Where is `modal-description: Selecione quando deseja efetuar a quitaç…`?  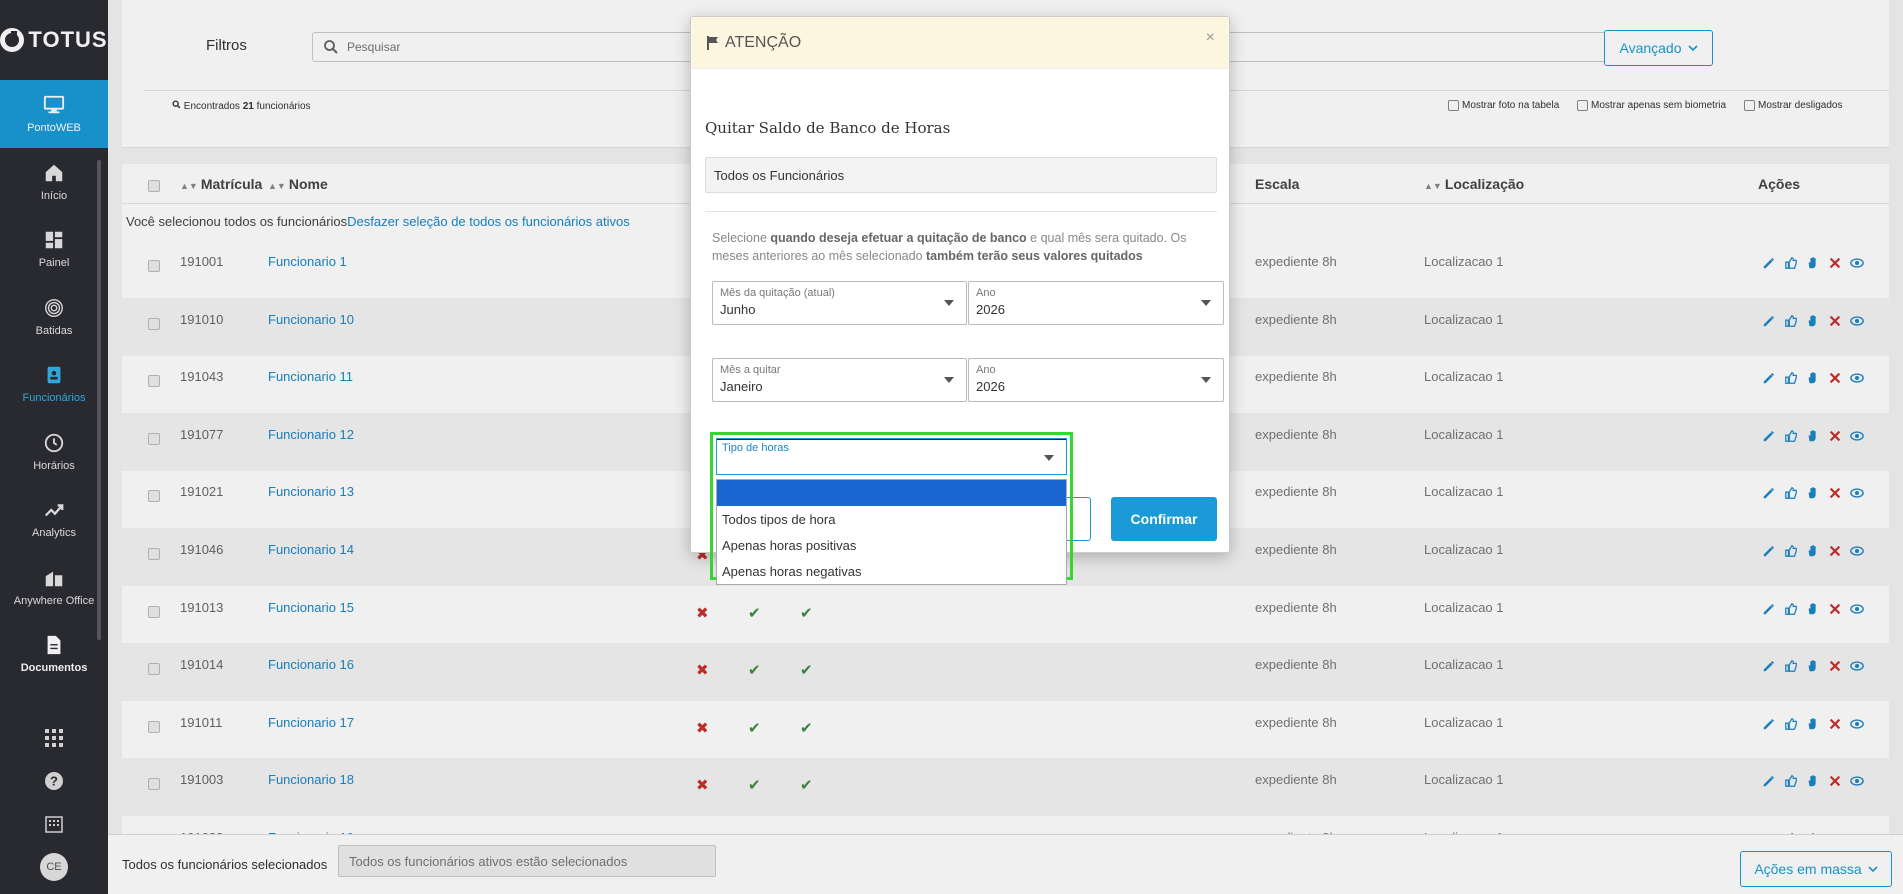 modal-description: Selecione quando deseja efetuar a quitaç… is located at coordinates (949, 247).